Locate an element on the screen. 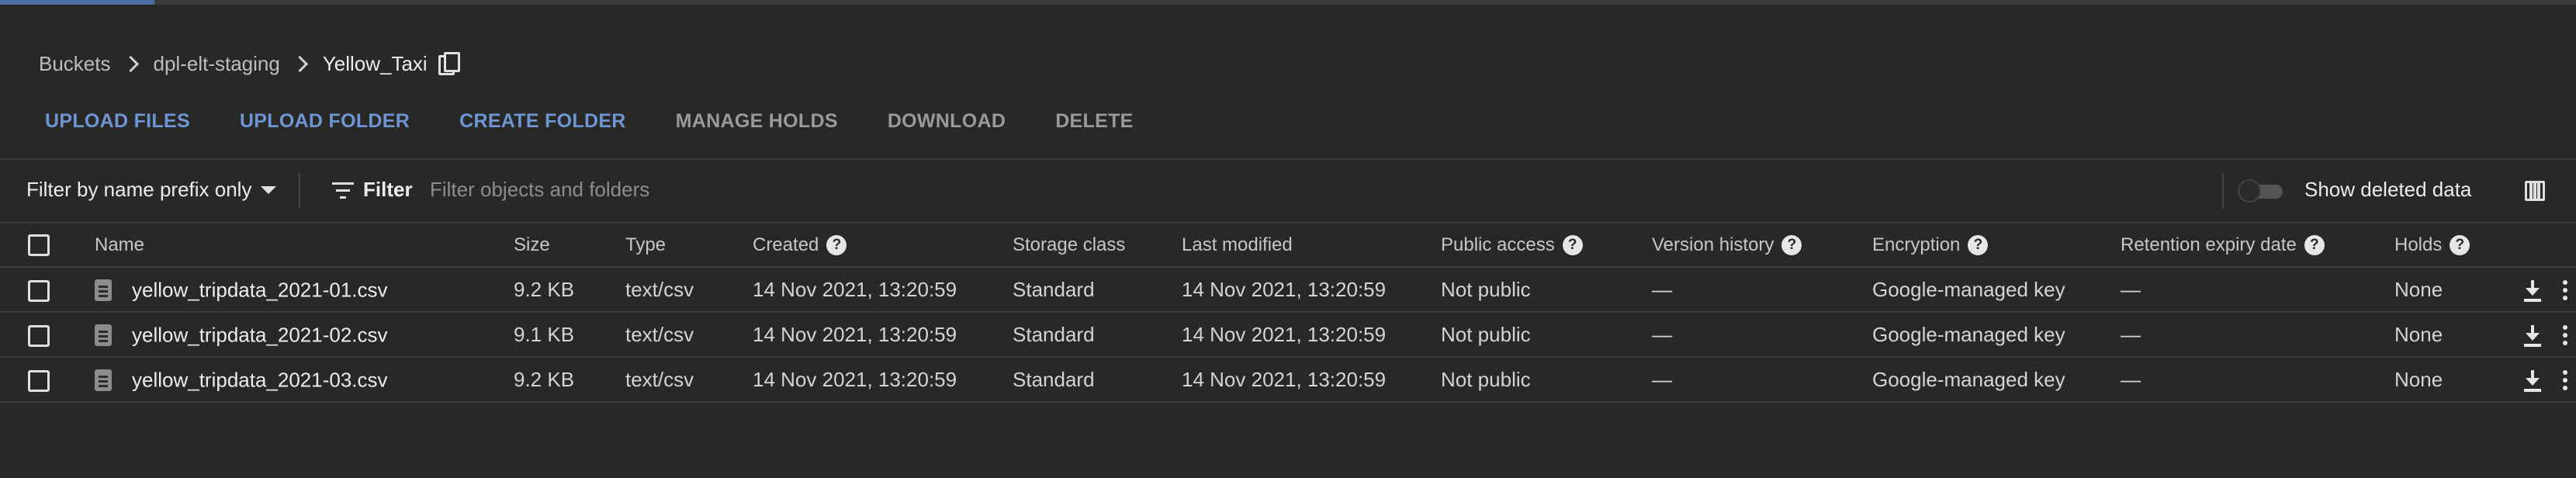 This screenshot has height=478, width=2576. column-header-retention-expiry-date: Retention expiry date? is located at coordinates (2257, 245).